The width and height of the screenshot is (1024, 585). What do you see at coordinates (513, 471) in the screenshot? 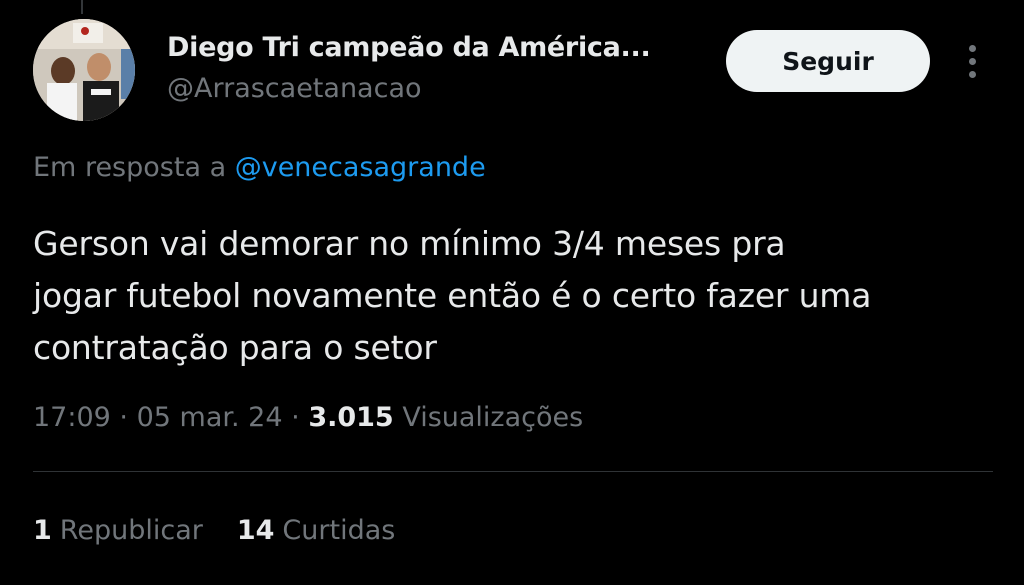
I see `divider` at bounding box center [513, 471].